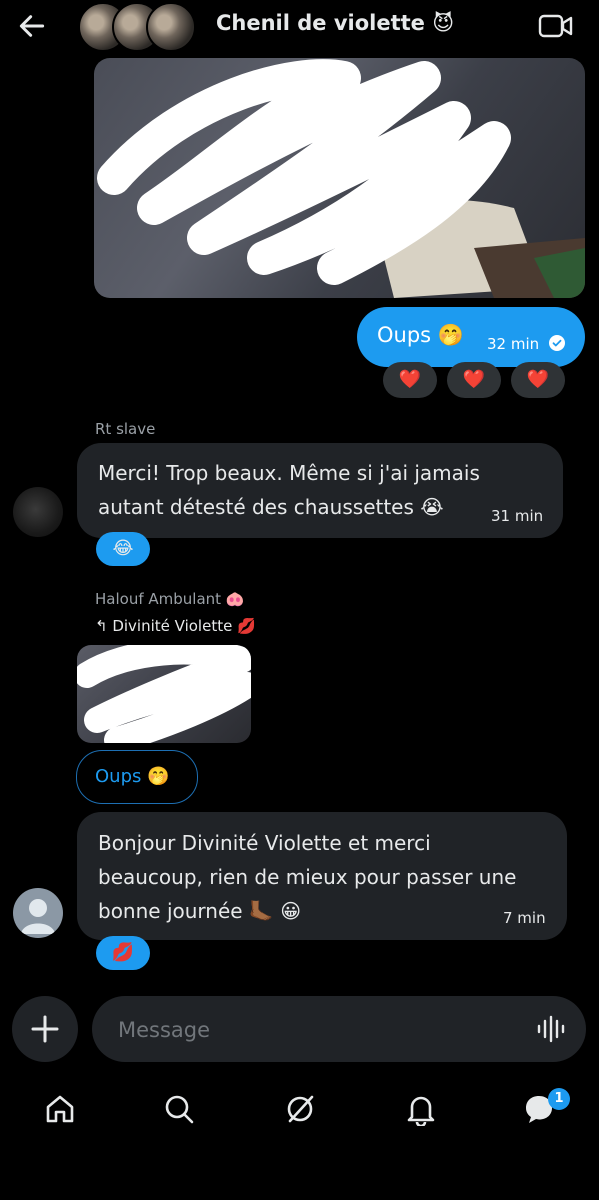  I want to click on sender-name: Rt slave, so click(125, 429).